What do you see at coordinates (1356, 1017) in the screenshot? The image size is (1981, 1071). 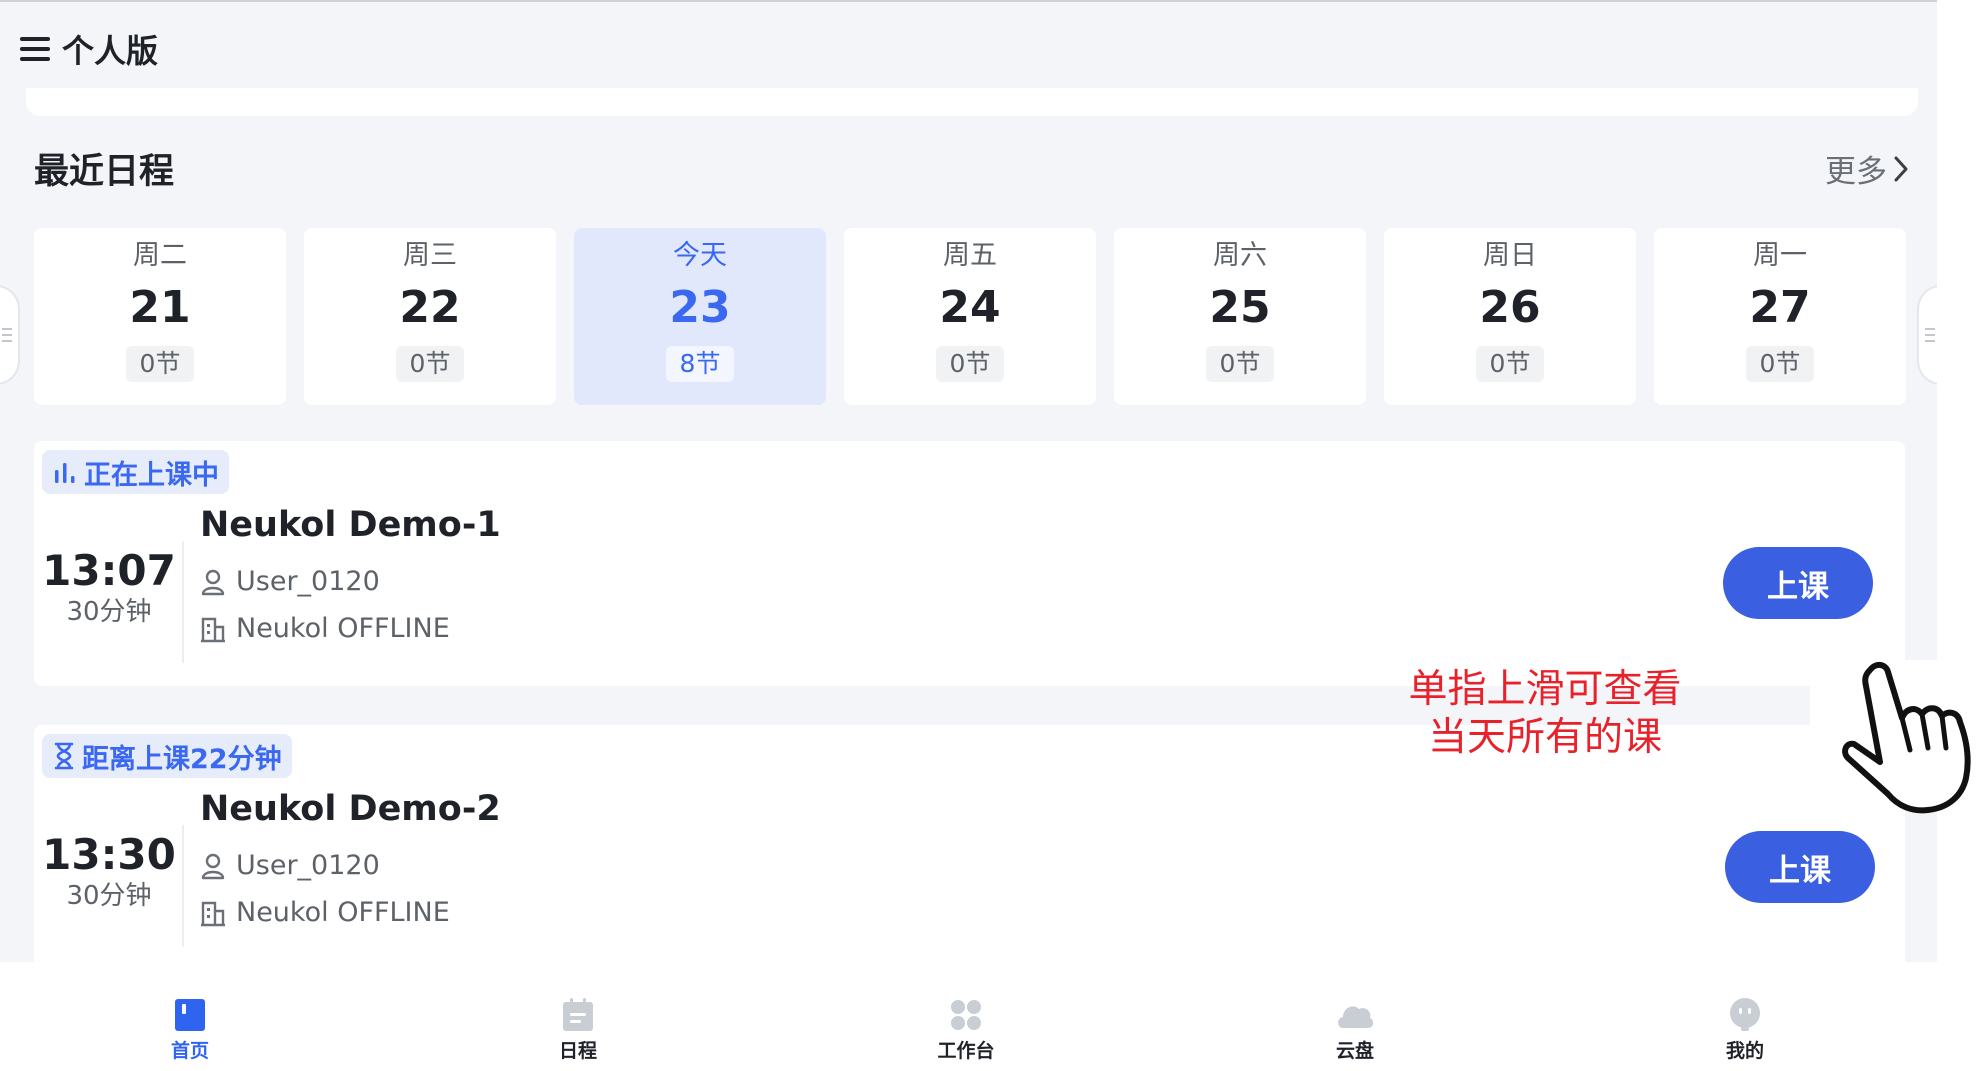 I see `cloud-icon` at bounding box center [1356, 1017].